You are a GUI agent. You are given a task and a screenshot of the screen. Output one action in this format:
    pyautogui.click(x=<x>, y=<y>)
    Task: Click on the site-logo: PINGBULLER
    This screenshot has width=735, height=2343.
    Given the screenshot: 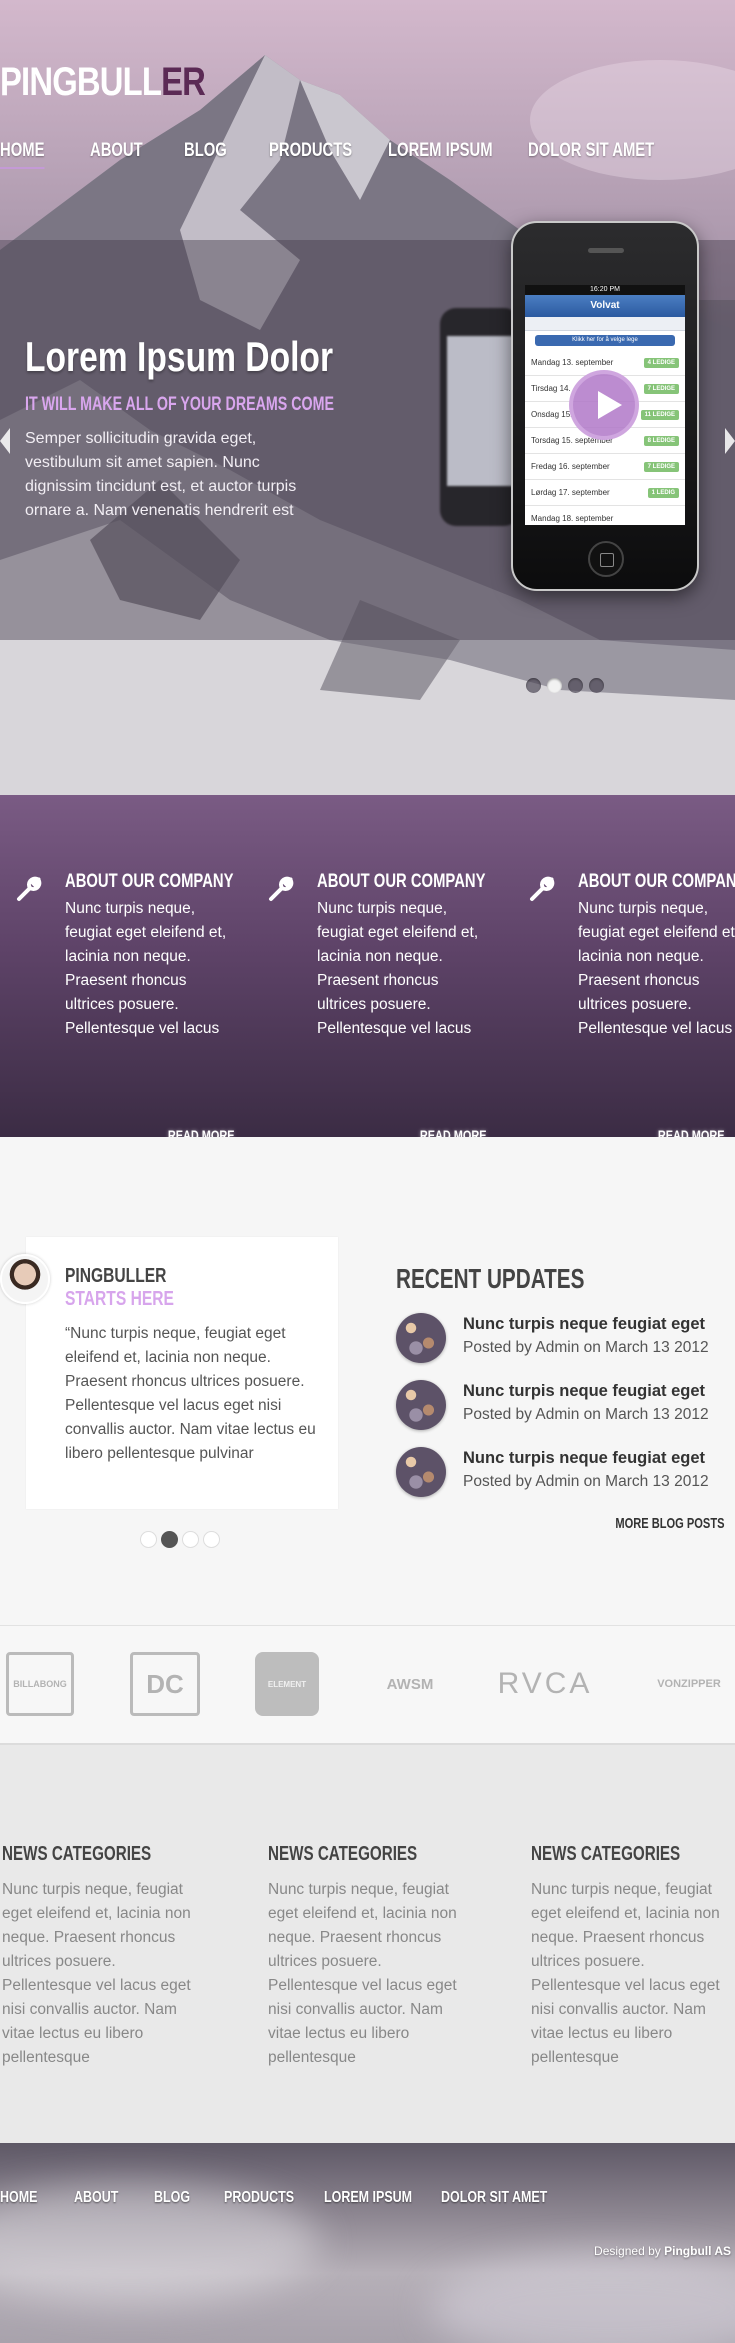 What is the action you would take?
    pyautogui.click(x=103, y=82)
    